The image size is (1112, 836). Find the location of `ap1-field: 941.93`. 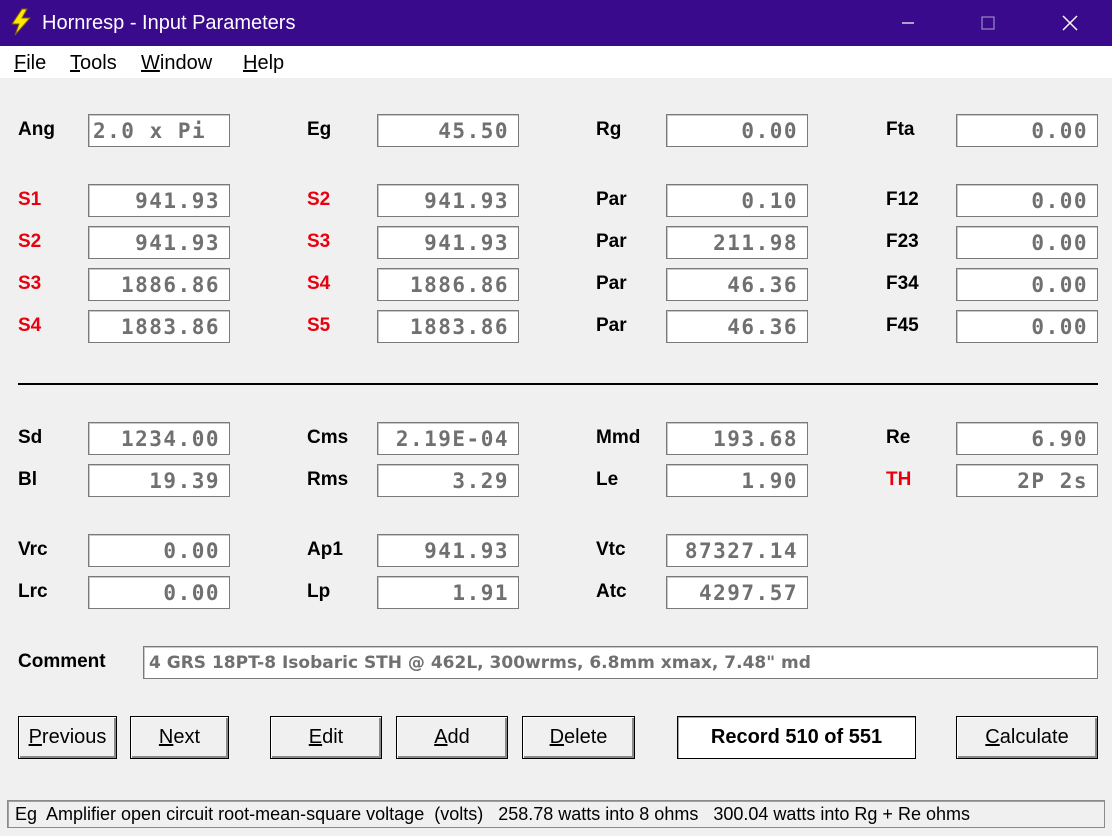

ap1-field: 941.93 is located at coordinates (448, 550).